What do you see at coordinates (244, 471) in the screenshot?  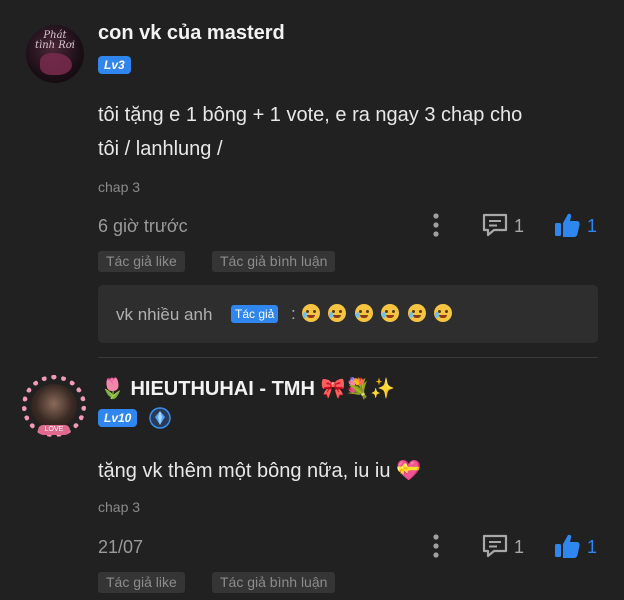 I see `comment-content-text: tặng vk thêm một bông nữa, iu iu` at bounding box center [244, 471].